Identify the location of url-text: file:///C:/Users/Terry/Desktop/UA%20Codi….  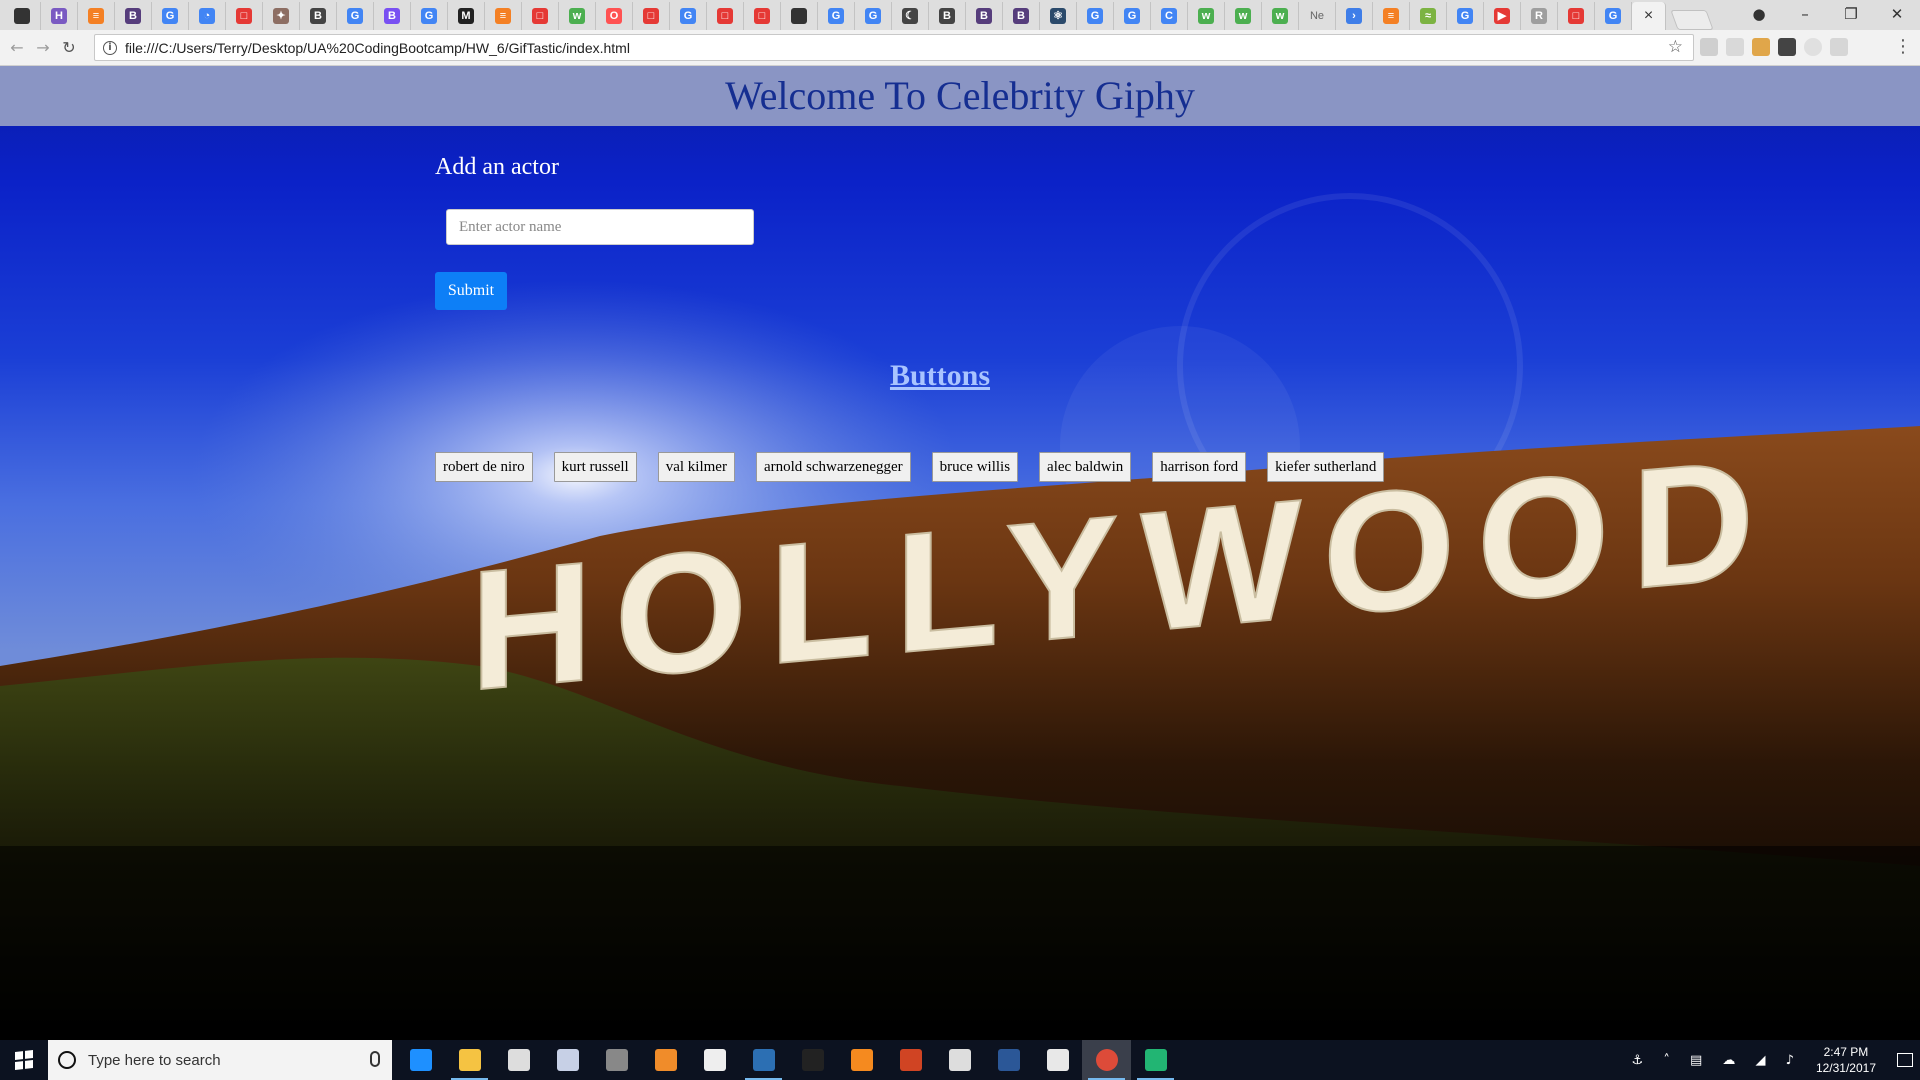
(377, 48).